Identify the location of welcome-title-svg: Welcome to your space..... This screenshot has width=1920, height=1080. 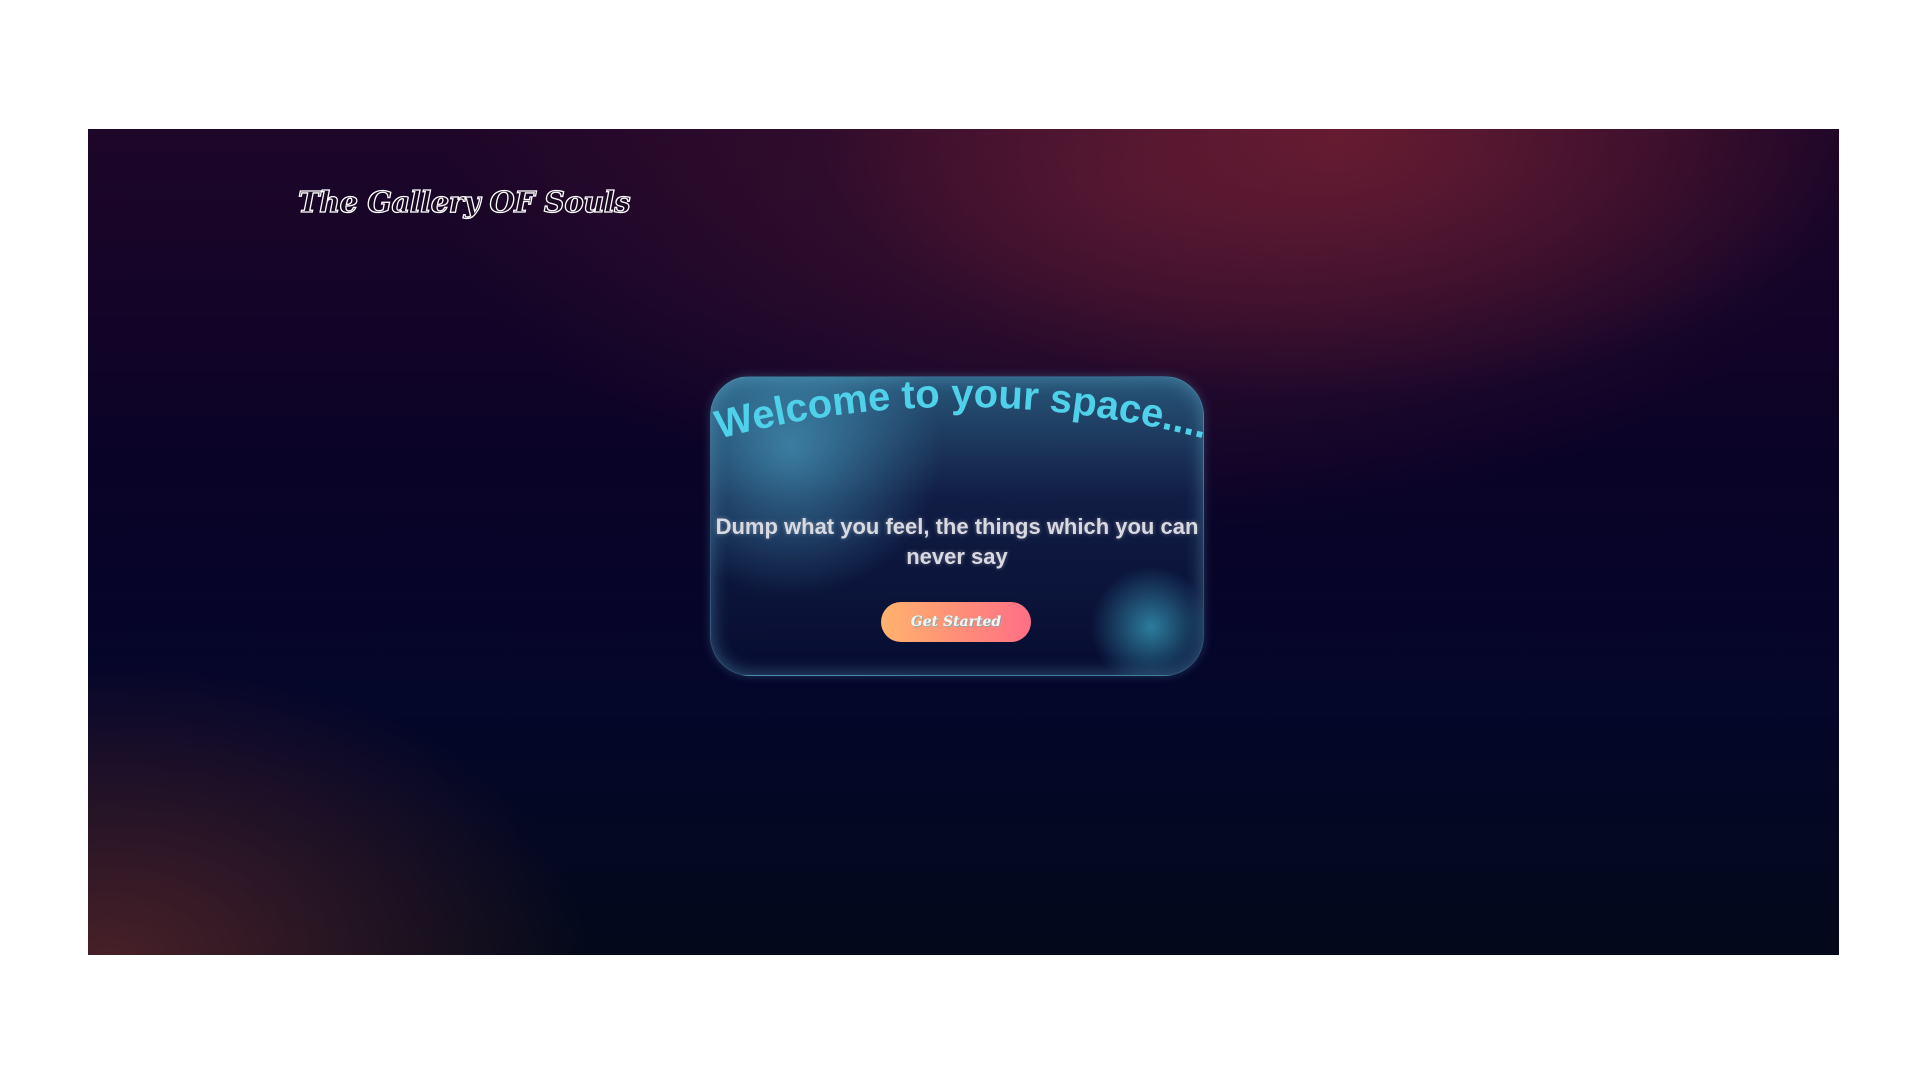
(957, 412).